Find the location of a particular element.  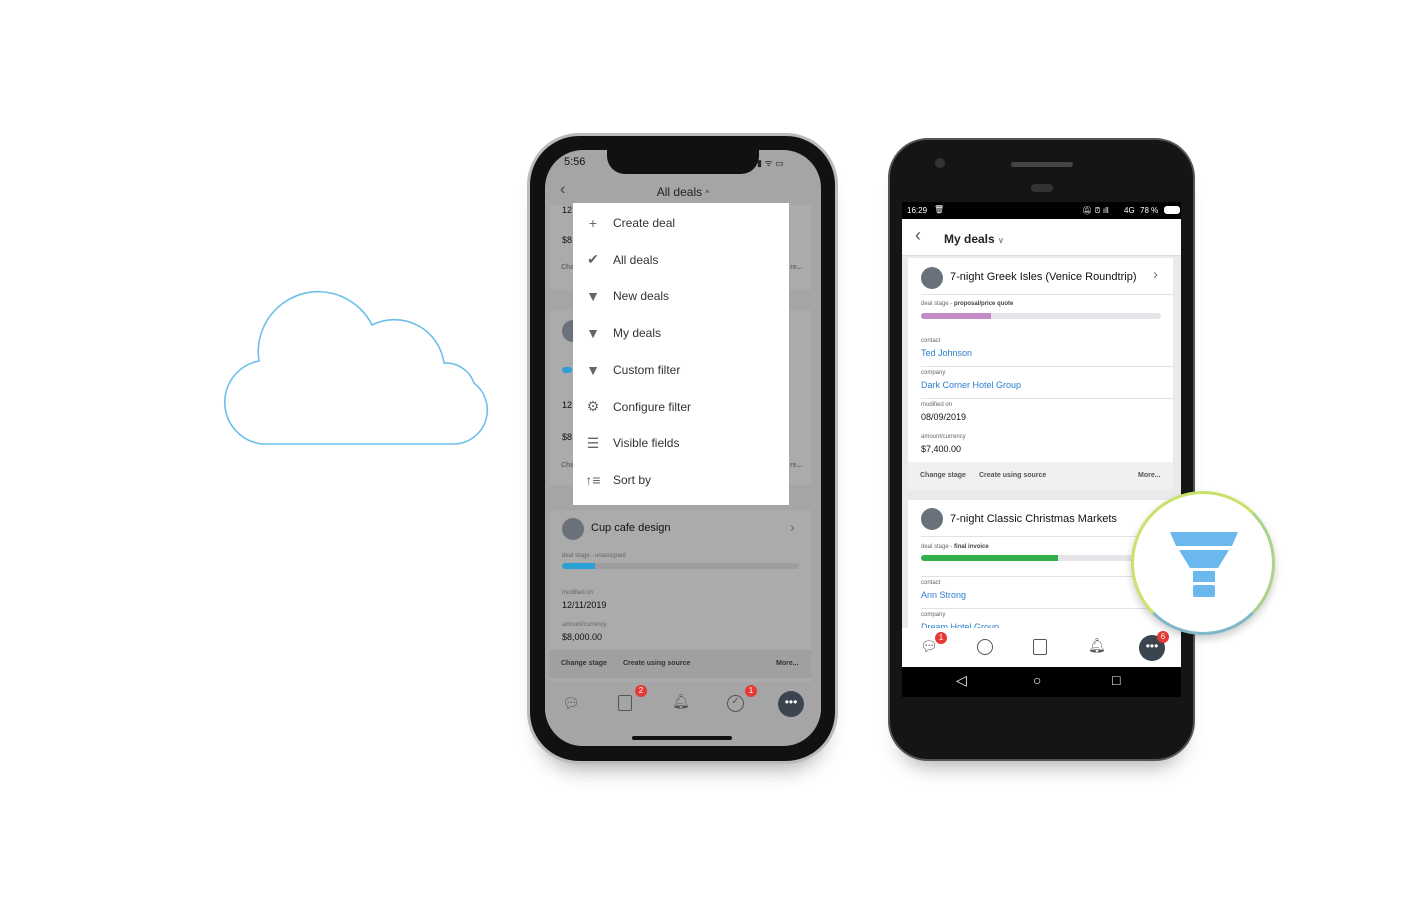

filter-dropdown-title: My deals ∨ is located at coordinates (974, 239).